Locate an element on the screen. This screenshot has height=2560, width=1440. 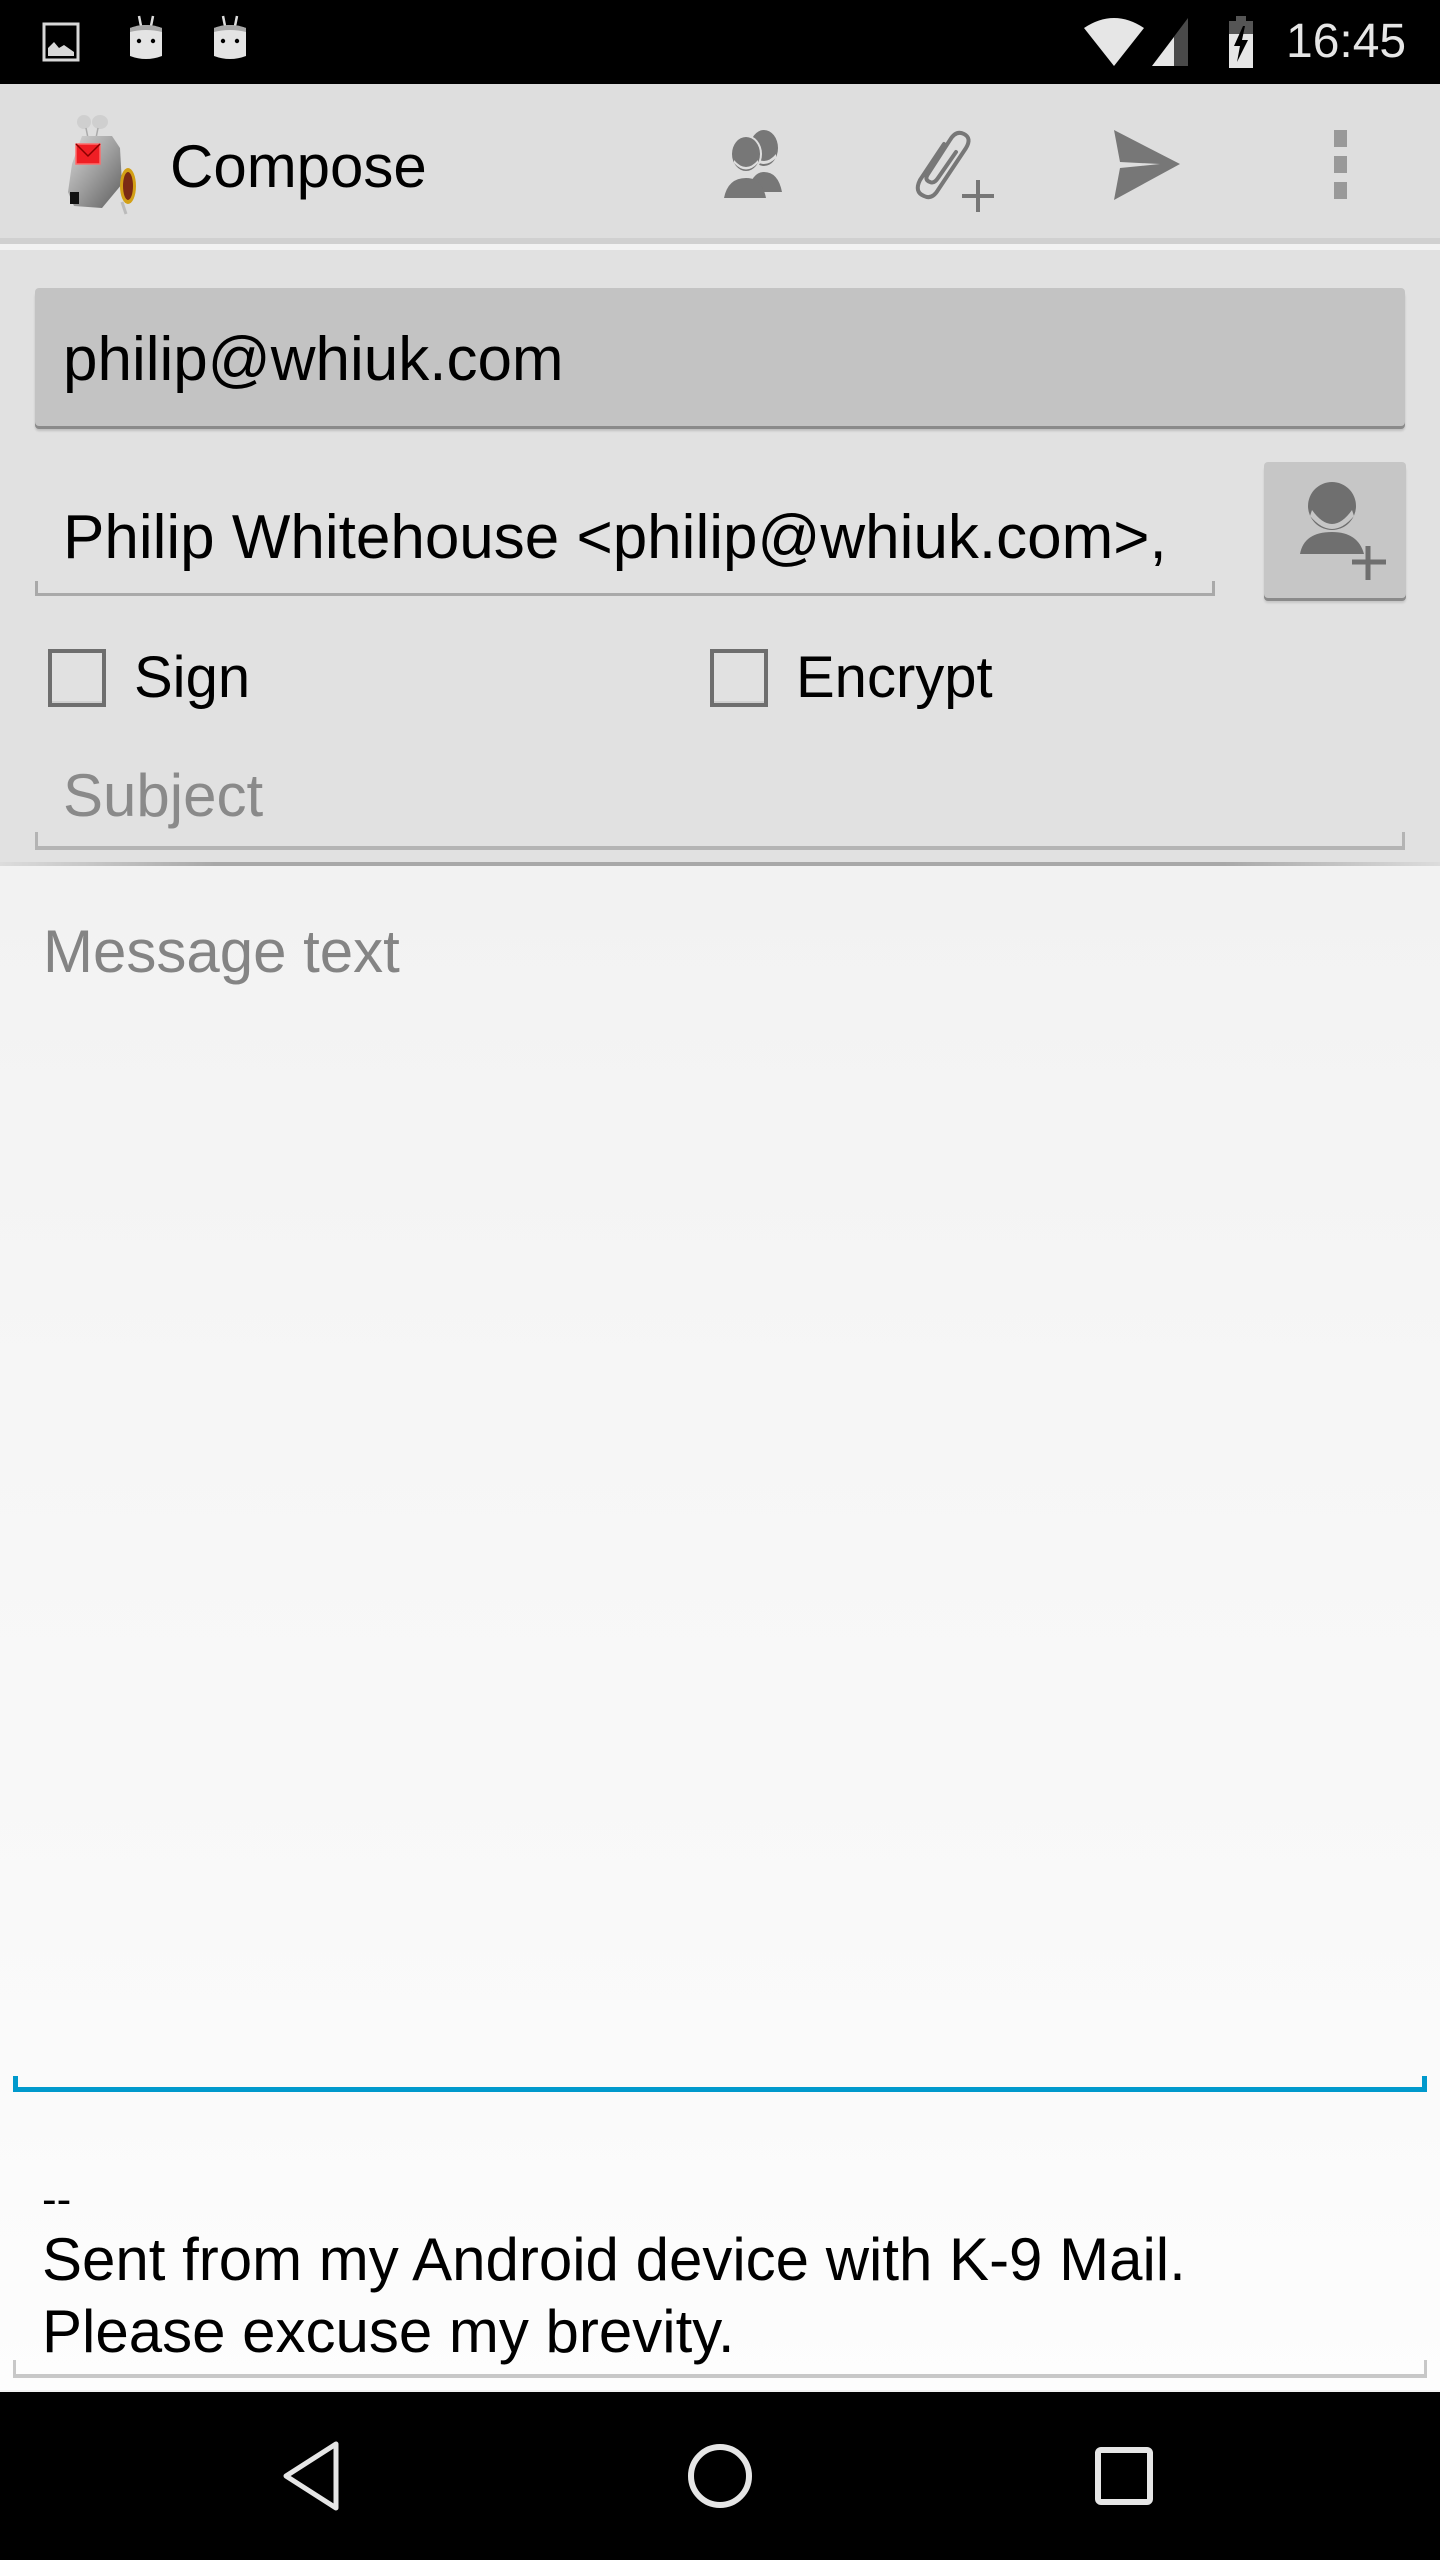
overflow-menu-icon is located at coordinates (1340, 164).